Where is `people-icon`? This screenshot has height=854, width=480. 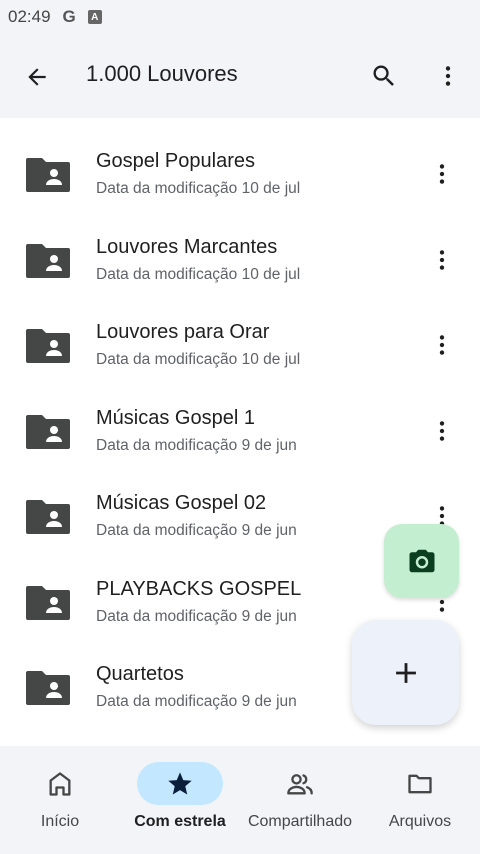 people-icon is located at coordinates (300, 783).